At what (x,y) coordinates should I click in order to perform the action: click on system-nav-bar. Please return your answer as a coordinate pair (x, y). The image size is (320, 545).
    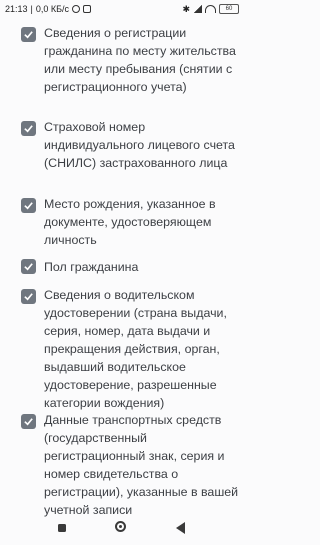
    Looking at the image, I should click on (122, 528).